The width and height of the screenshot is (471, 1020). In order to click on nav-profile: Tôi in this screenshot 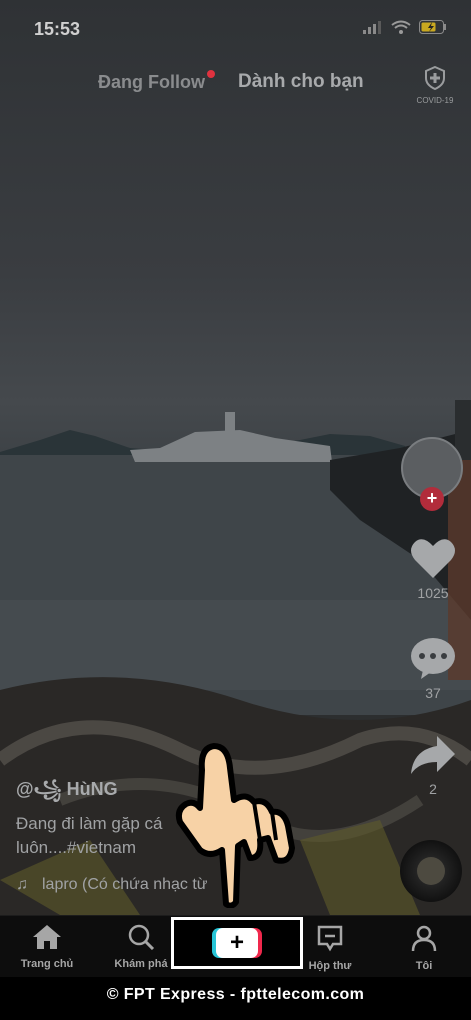, I will do `click(424, 948)`.